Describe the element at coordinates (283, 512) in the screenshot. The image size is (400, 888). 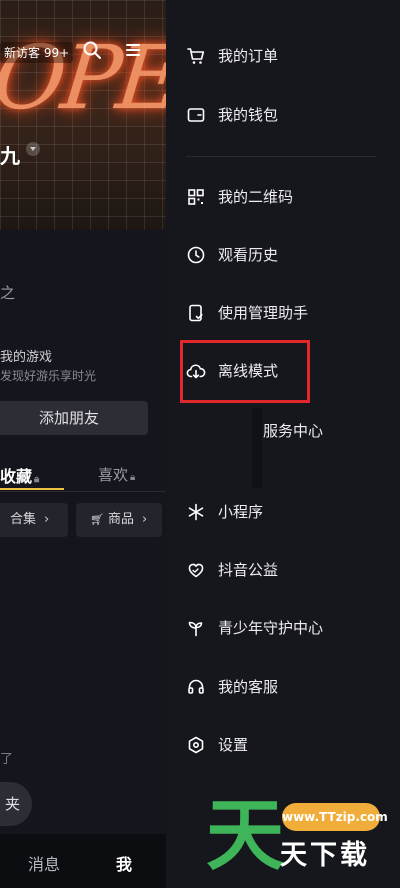
I see `drawer-item-mini-programs: 小程序` at that location.